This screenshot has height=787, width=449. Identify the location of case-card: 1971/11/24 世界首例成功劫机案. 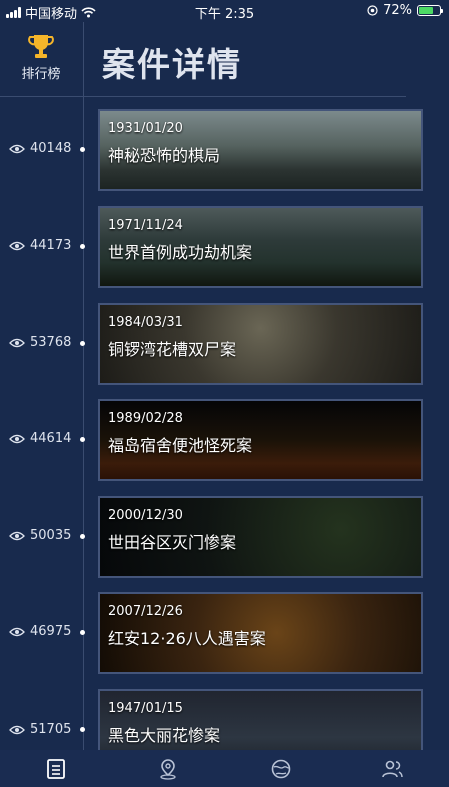
(260, 247).